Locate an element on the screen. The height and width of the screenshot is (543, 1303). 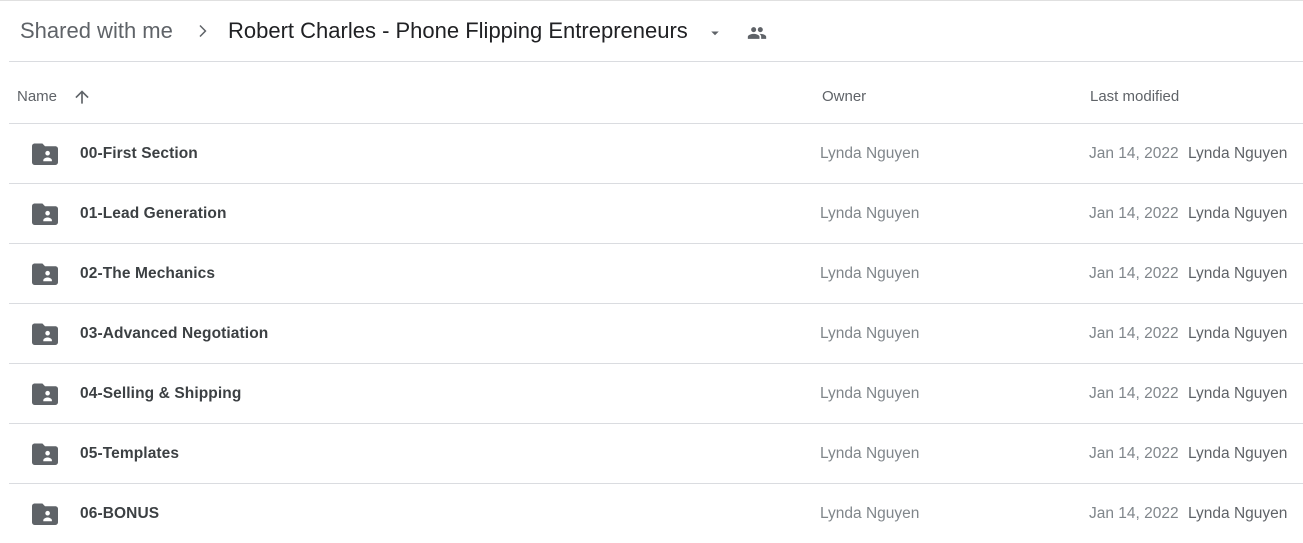
column-header-last-modified: Last modified is located at coordinates (1134, 93).